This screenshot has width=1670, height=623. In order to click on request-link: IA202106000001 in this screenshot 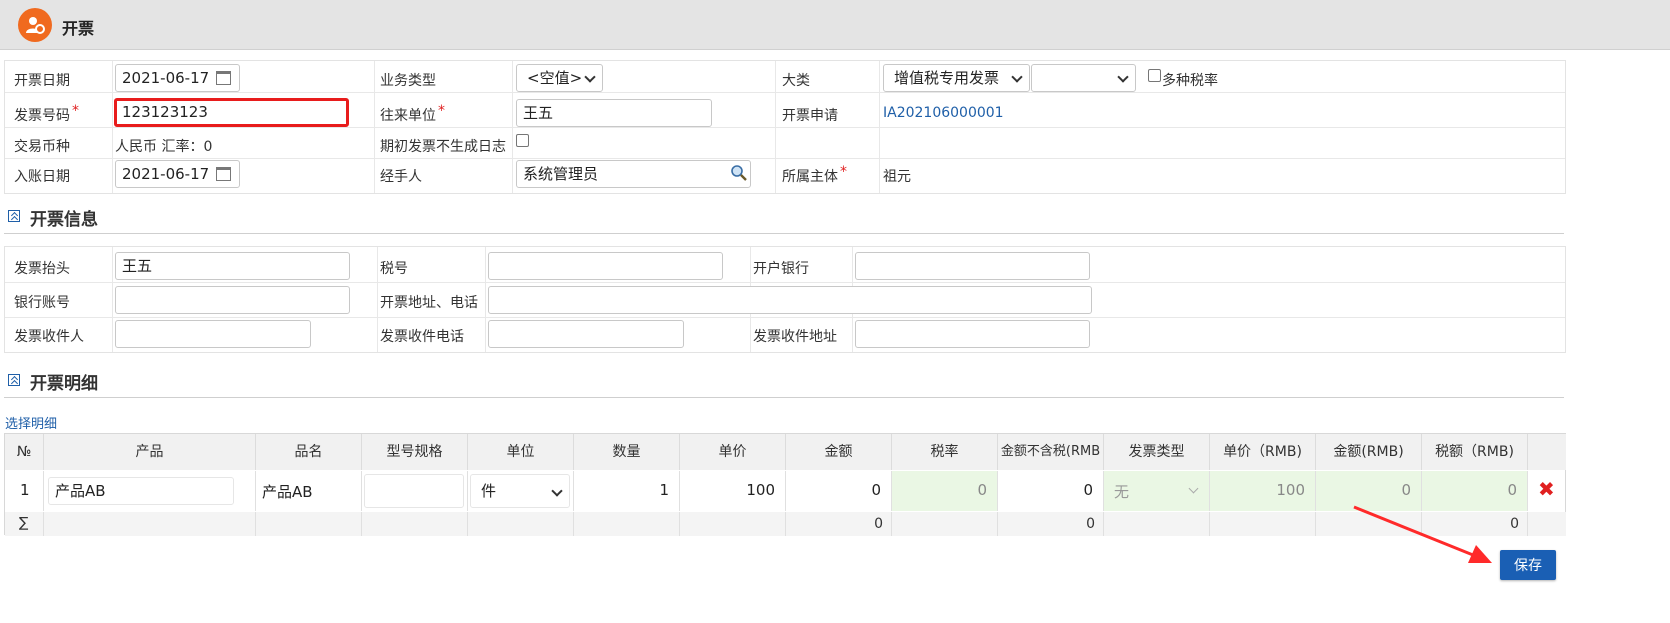, I will do `click(943, 113)`.